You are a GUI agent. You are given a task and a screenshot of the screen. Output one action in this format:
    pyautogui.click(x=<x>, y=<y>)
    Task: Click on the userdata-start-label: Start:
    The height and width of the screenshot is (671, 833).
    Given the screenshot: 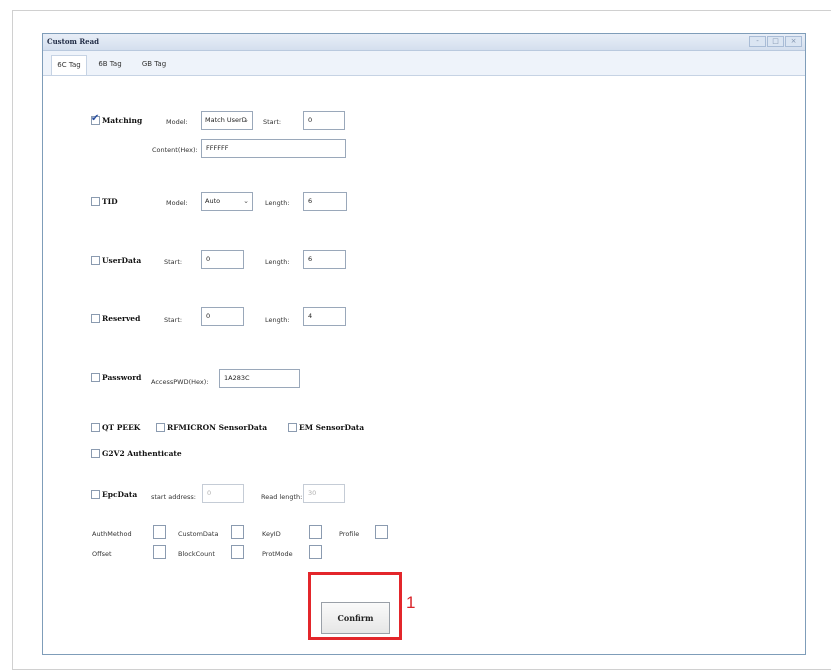 What is the action you would take?
    pyautogui.click(x=173, y=262)
    